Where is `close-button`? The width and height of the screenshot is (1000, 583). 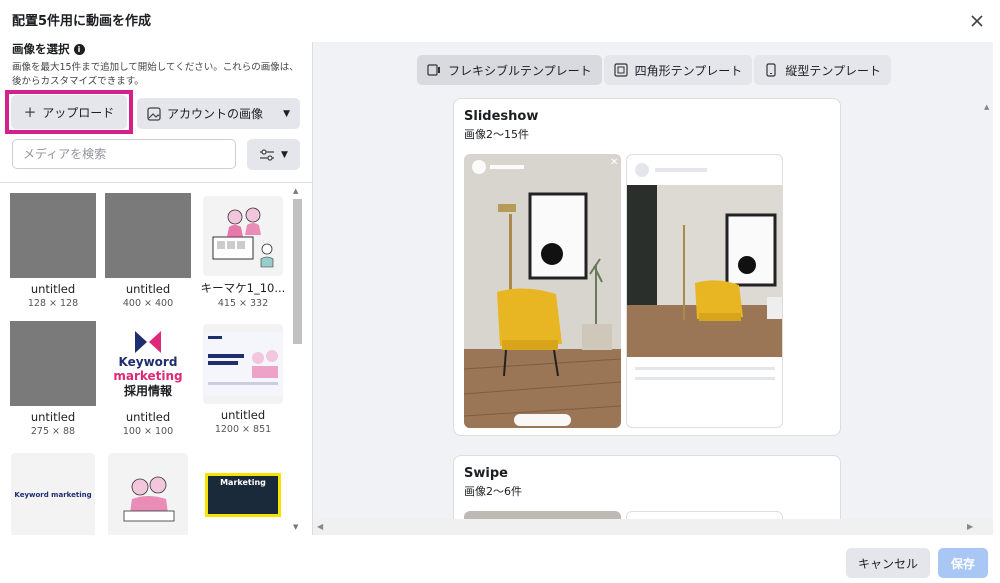
close-button is located at coordinates (977, 21).